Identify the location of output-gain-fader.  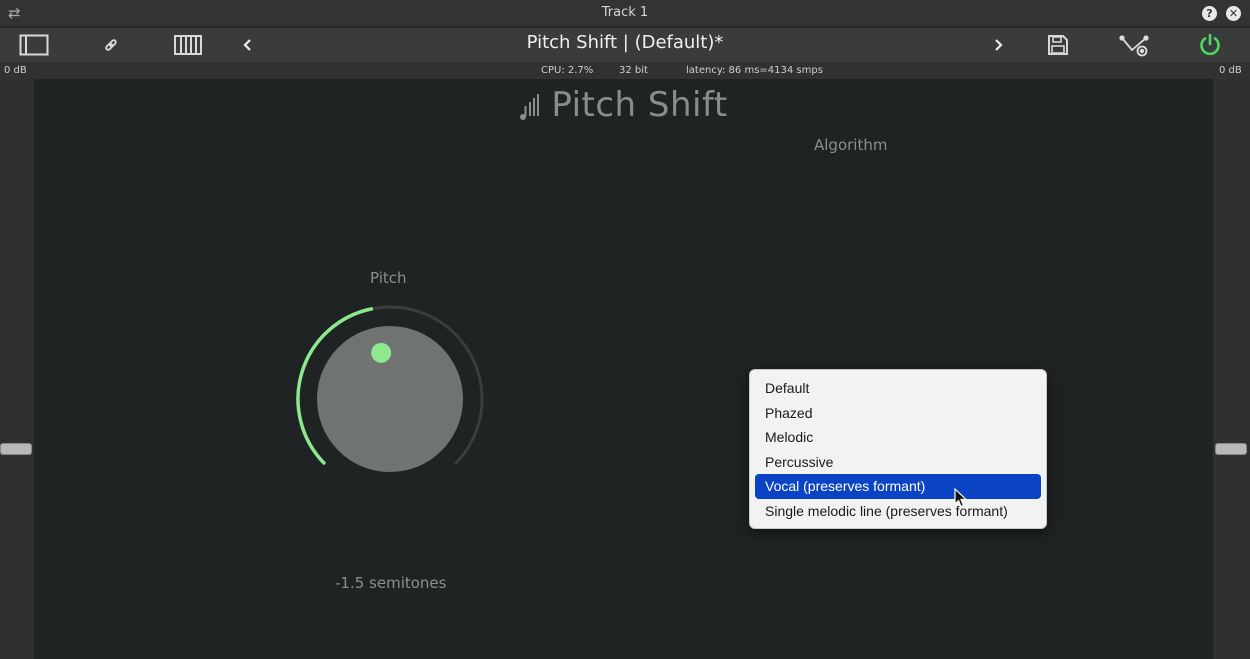
(1231, 449).